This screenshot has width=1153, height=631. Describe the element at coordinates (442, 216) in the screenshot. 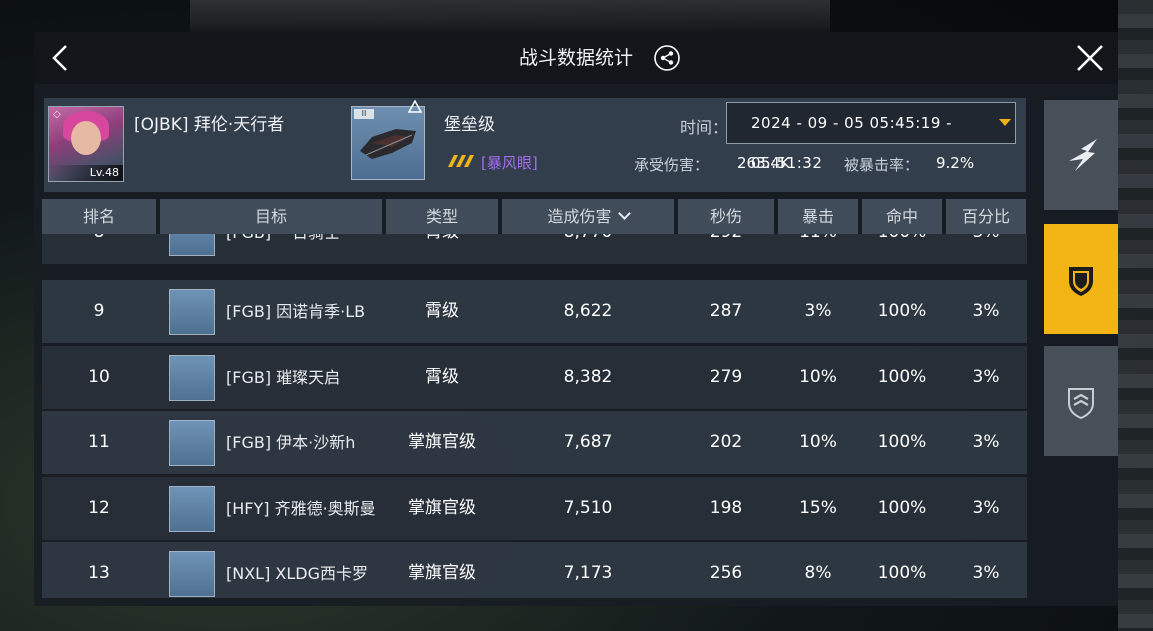

I see `column-header-type: 类型` at that location.